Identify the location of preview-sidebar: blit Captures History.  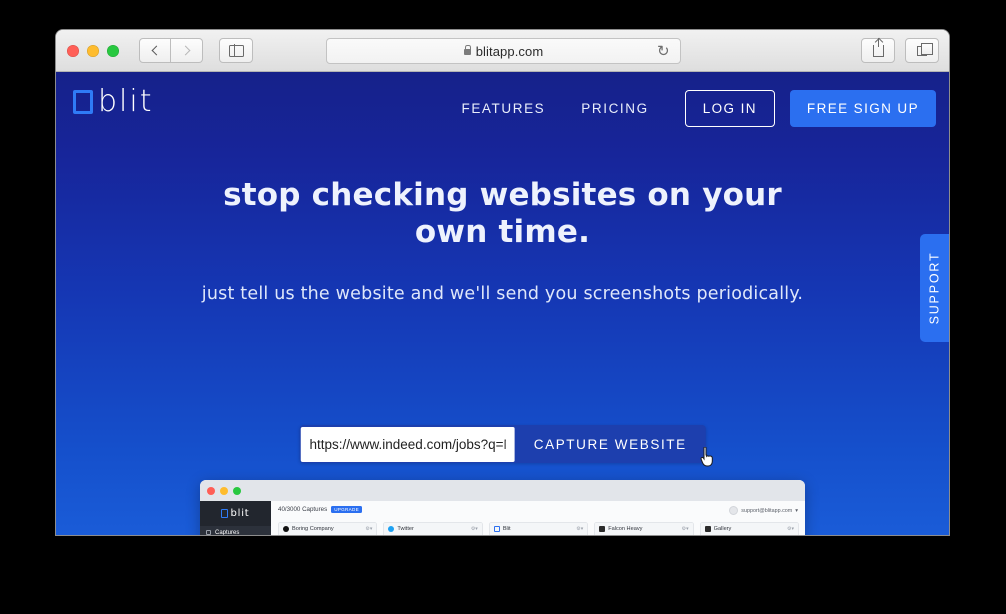
(235, 518).